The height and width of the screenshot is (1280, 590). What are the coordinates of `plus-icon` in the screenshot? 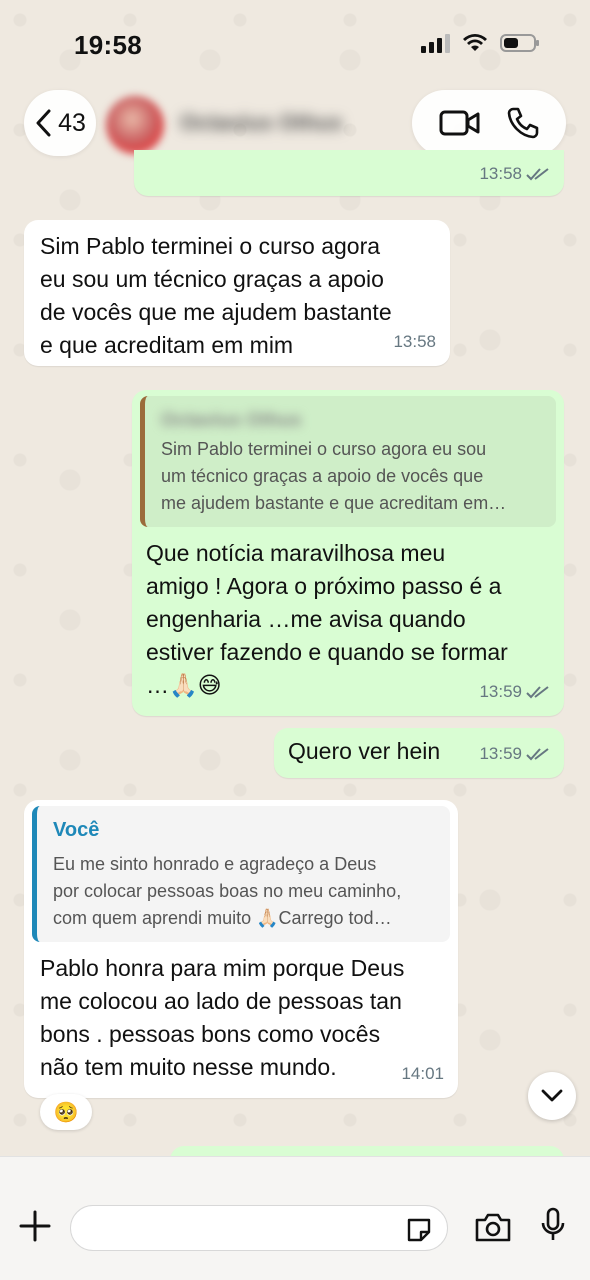 It's located at (35, 1226).